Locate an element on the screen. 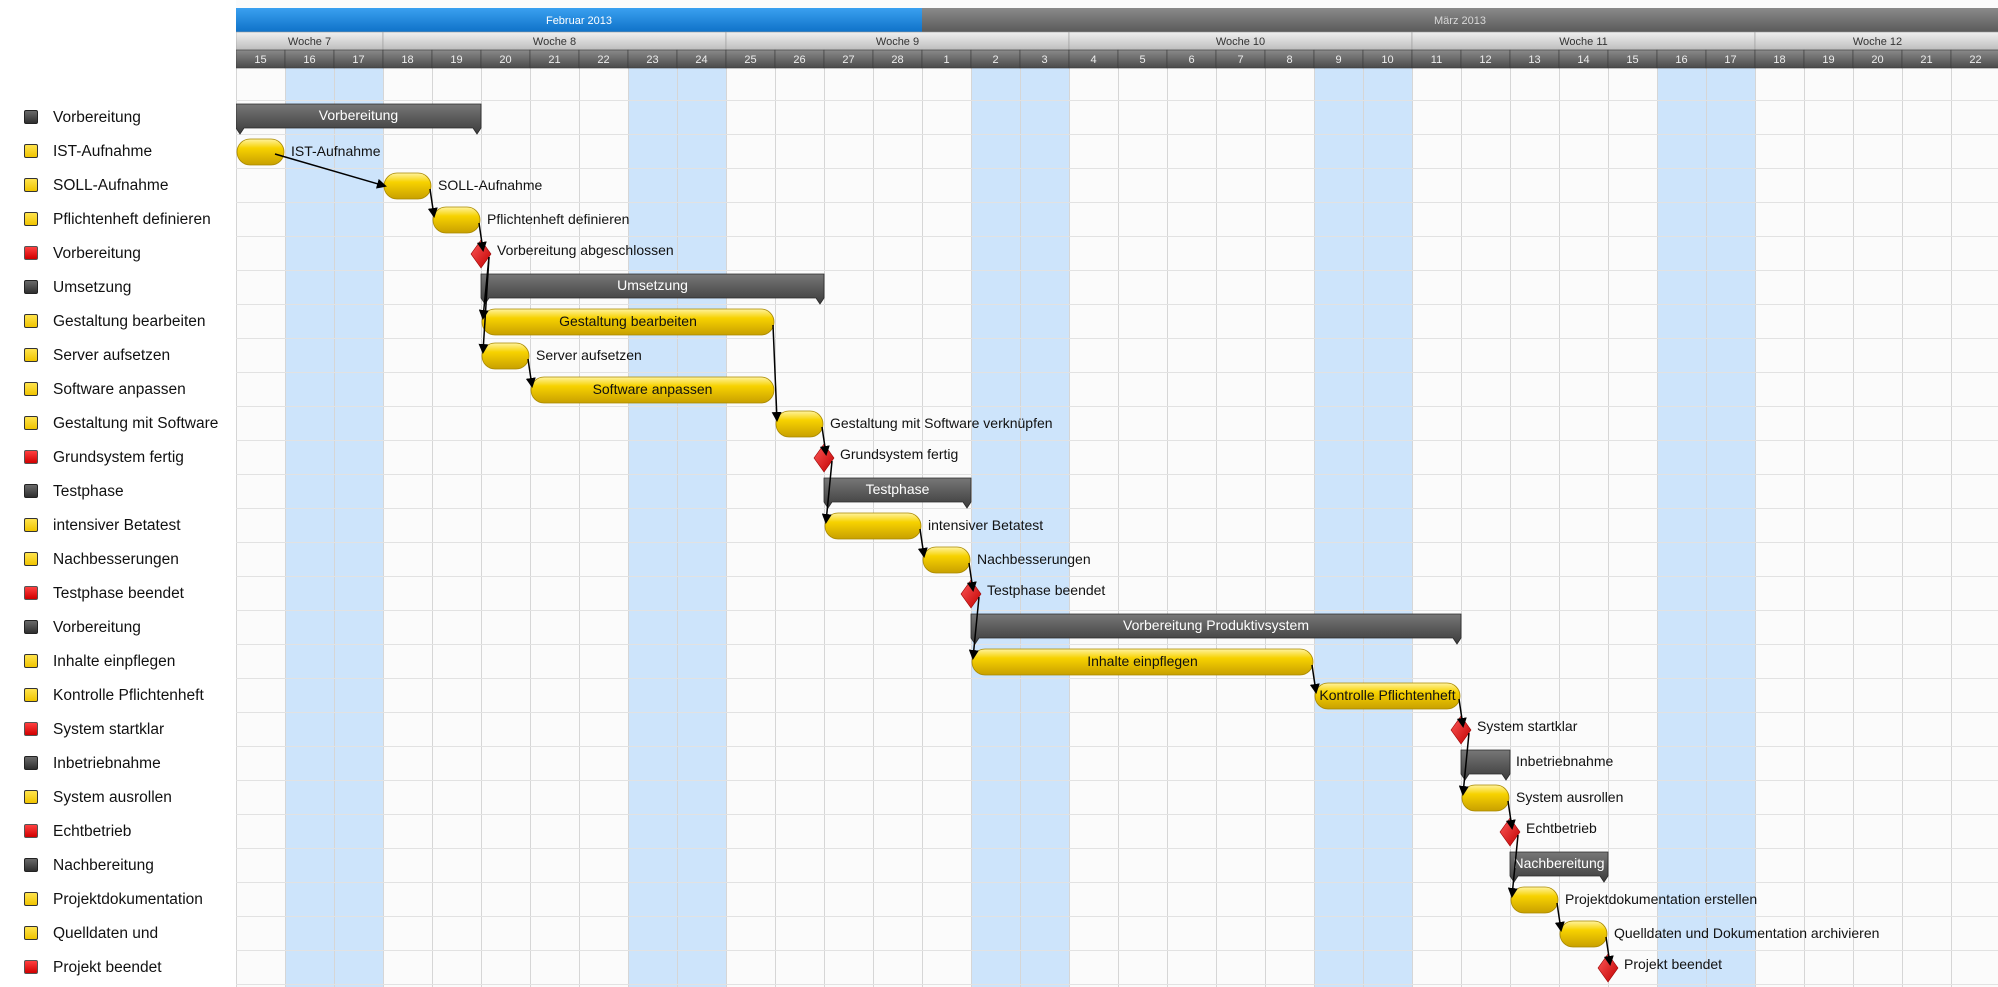  task-row: Nachbereitung is located at coordinates (118, 865).